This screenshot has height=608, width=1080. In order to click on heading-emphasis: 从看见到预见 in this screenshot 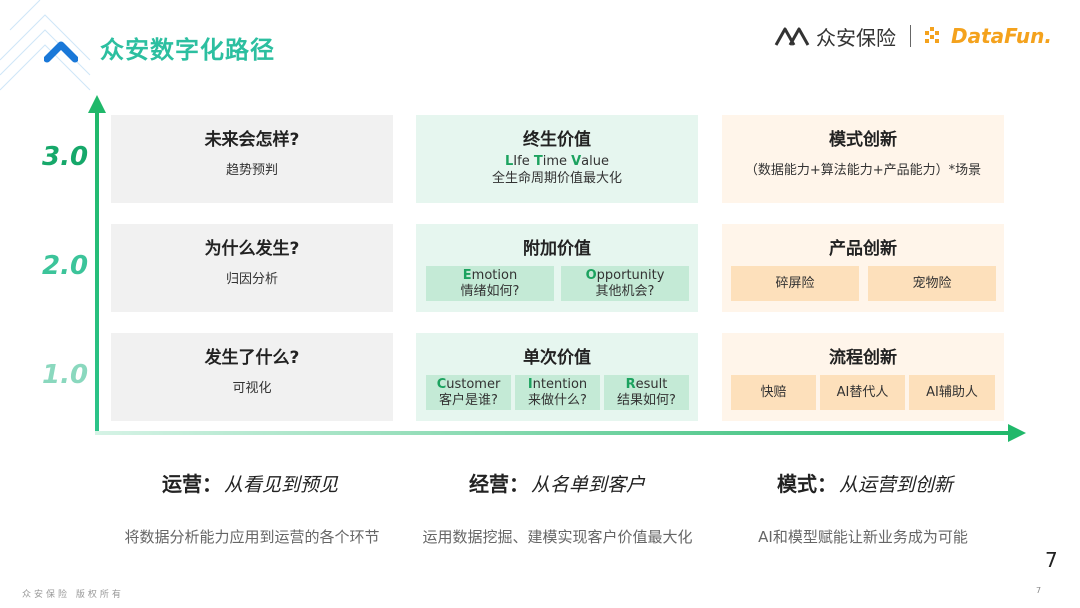, I will do `click(281, 485)`.